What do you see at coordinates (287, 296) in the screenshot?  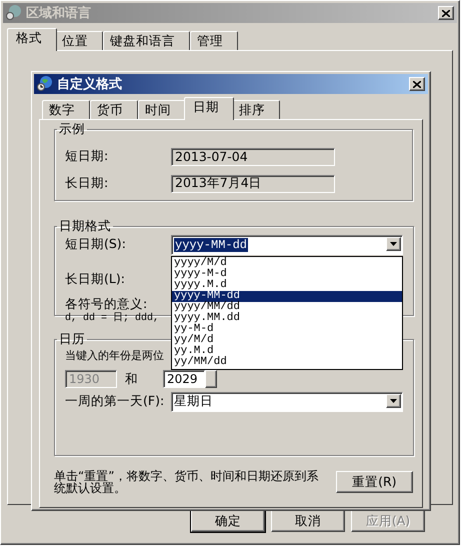 I see `list-option: yyyy-MM-dd` at bounding box center [287, 296].